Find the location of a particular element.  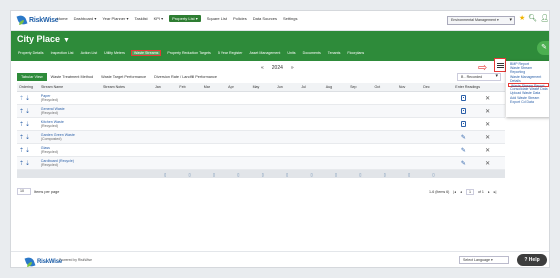

header-month: Jan is located at coordinates (165, 87).